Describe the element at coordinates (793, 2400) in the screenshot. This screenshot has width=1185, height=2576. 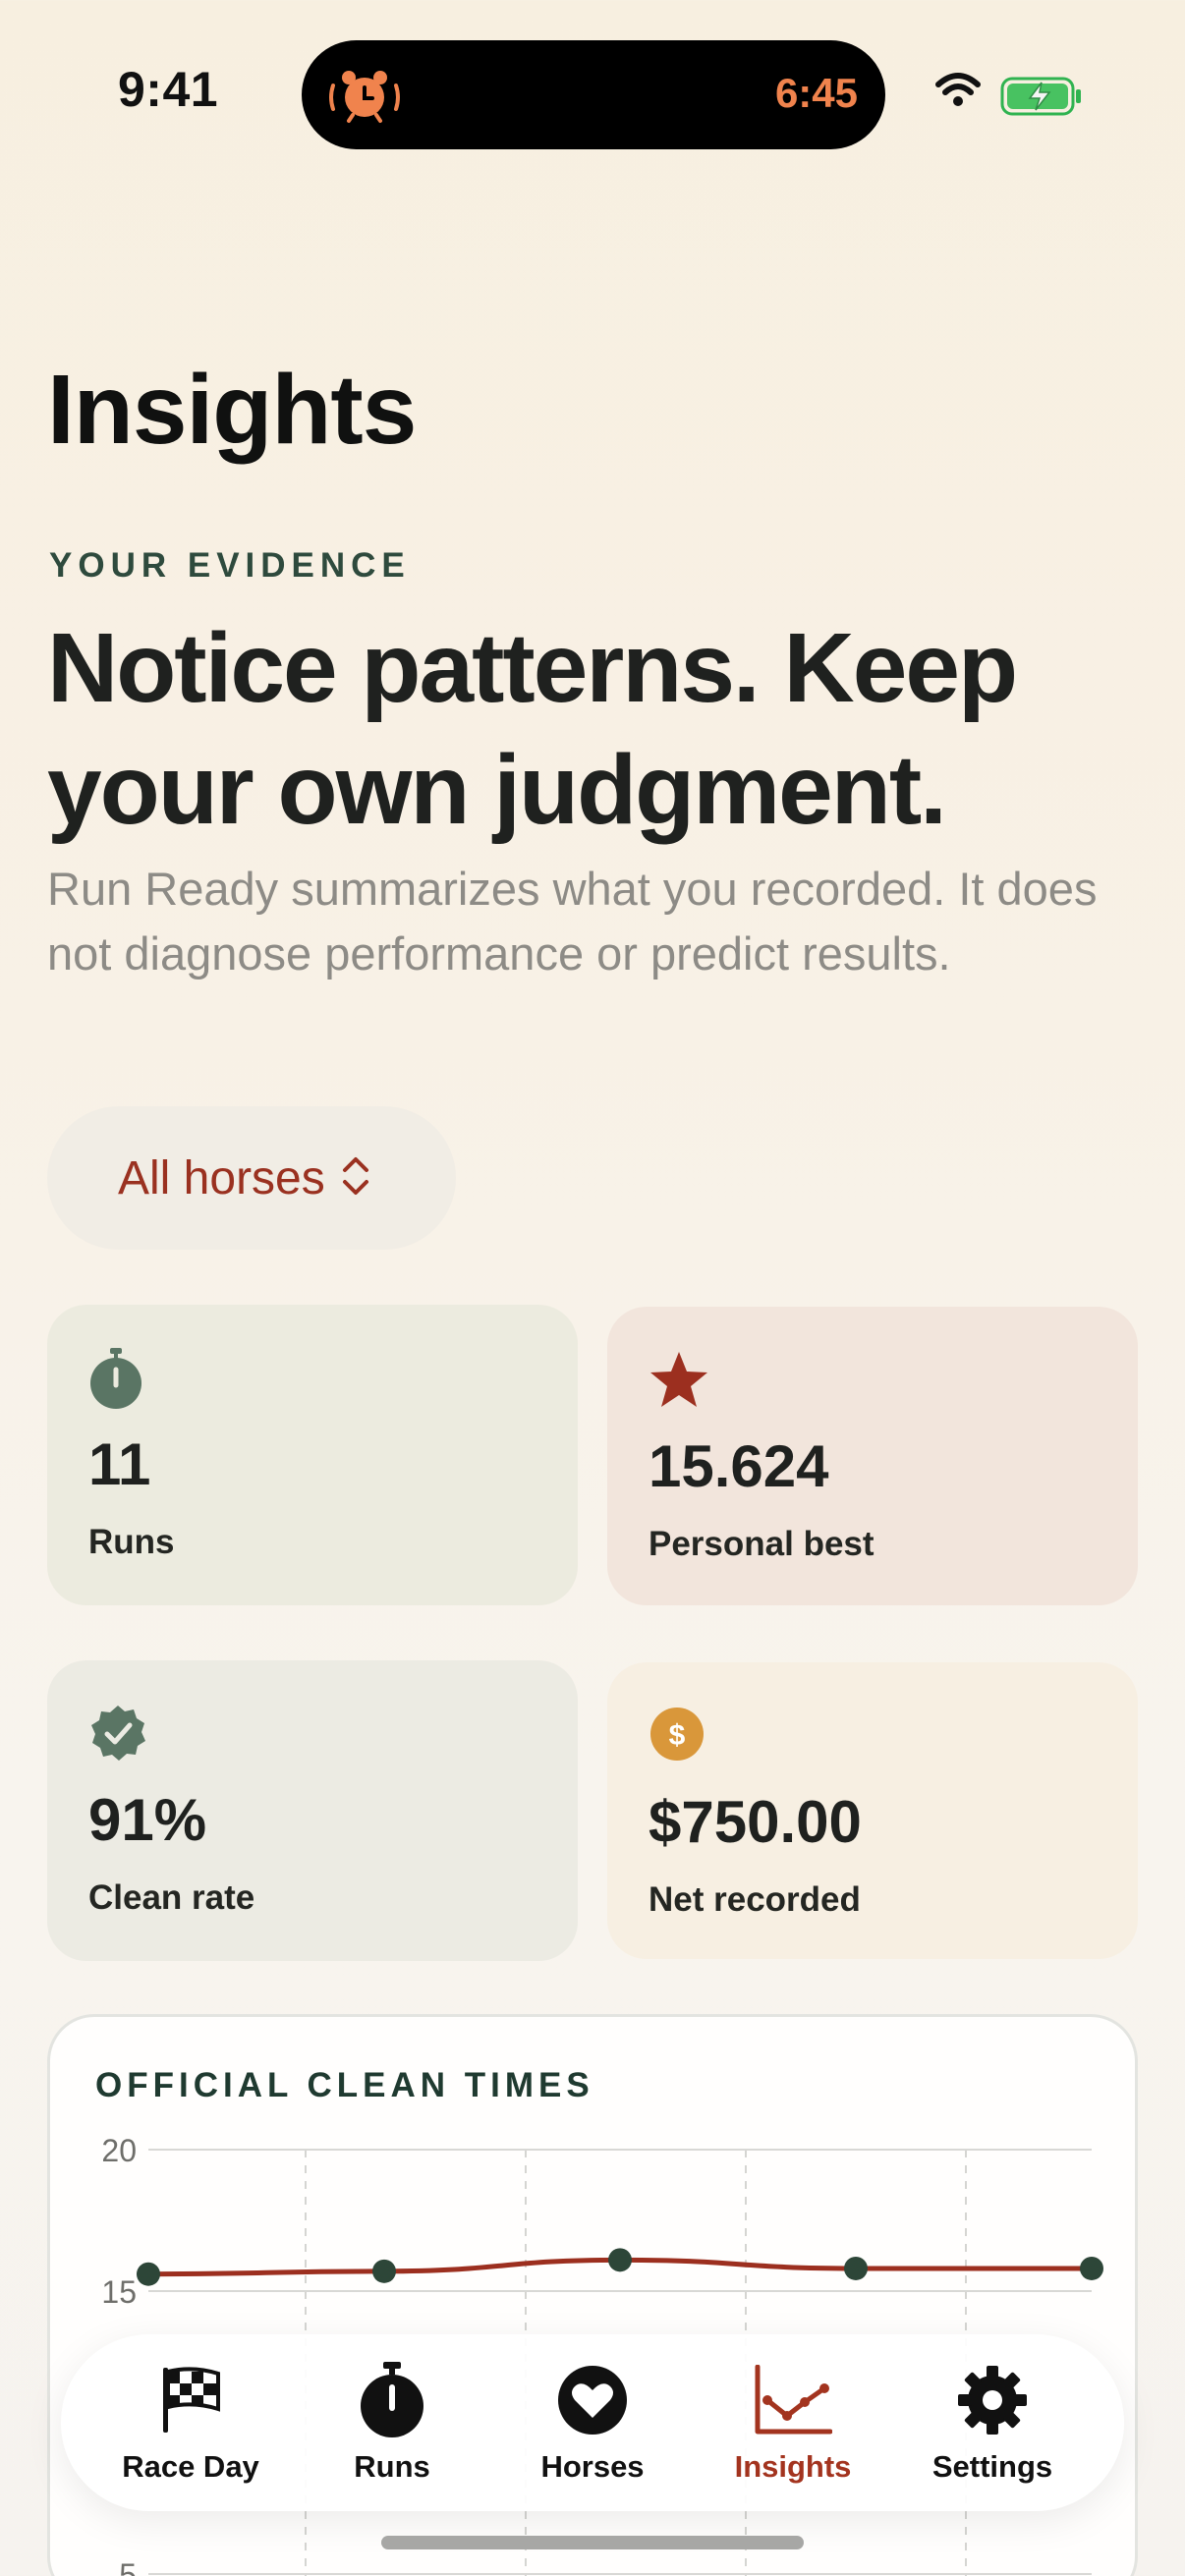
I see `chart-line-icon` at that location.